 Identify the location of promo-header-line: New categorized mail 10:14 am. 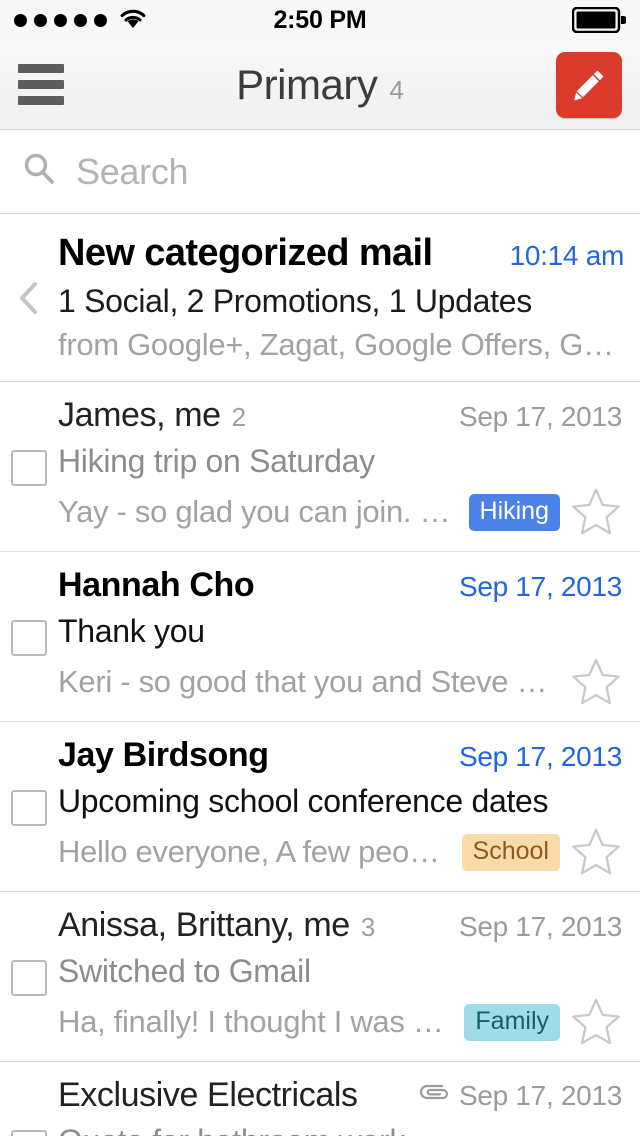
(341, 253).